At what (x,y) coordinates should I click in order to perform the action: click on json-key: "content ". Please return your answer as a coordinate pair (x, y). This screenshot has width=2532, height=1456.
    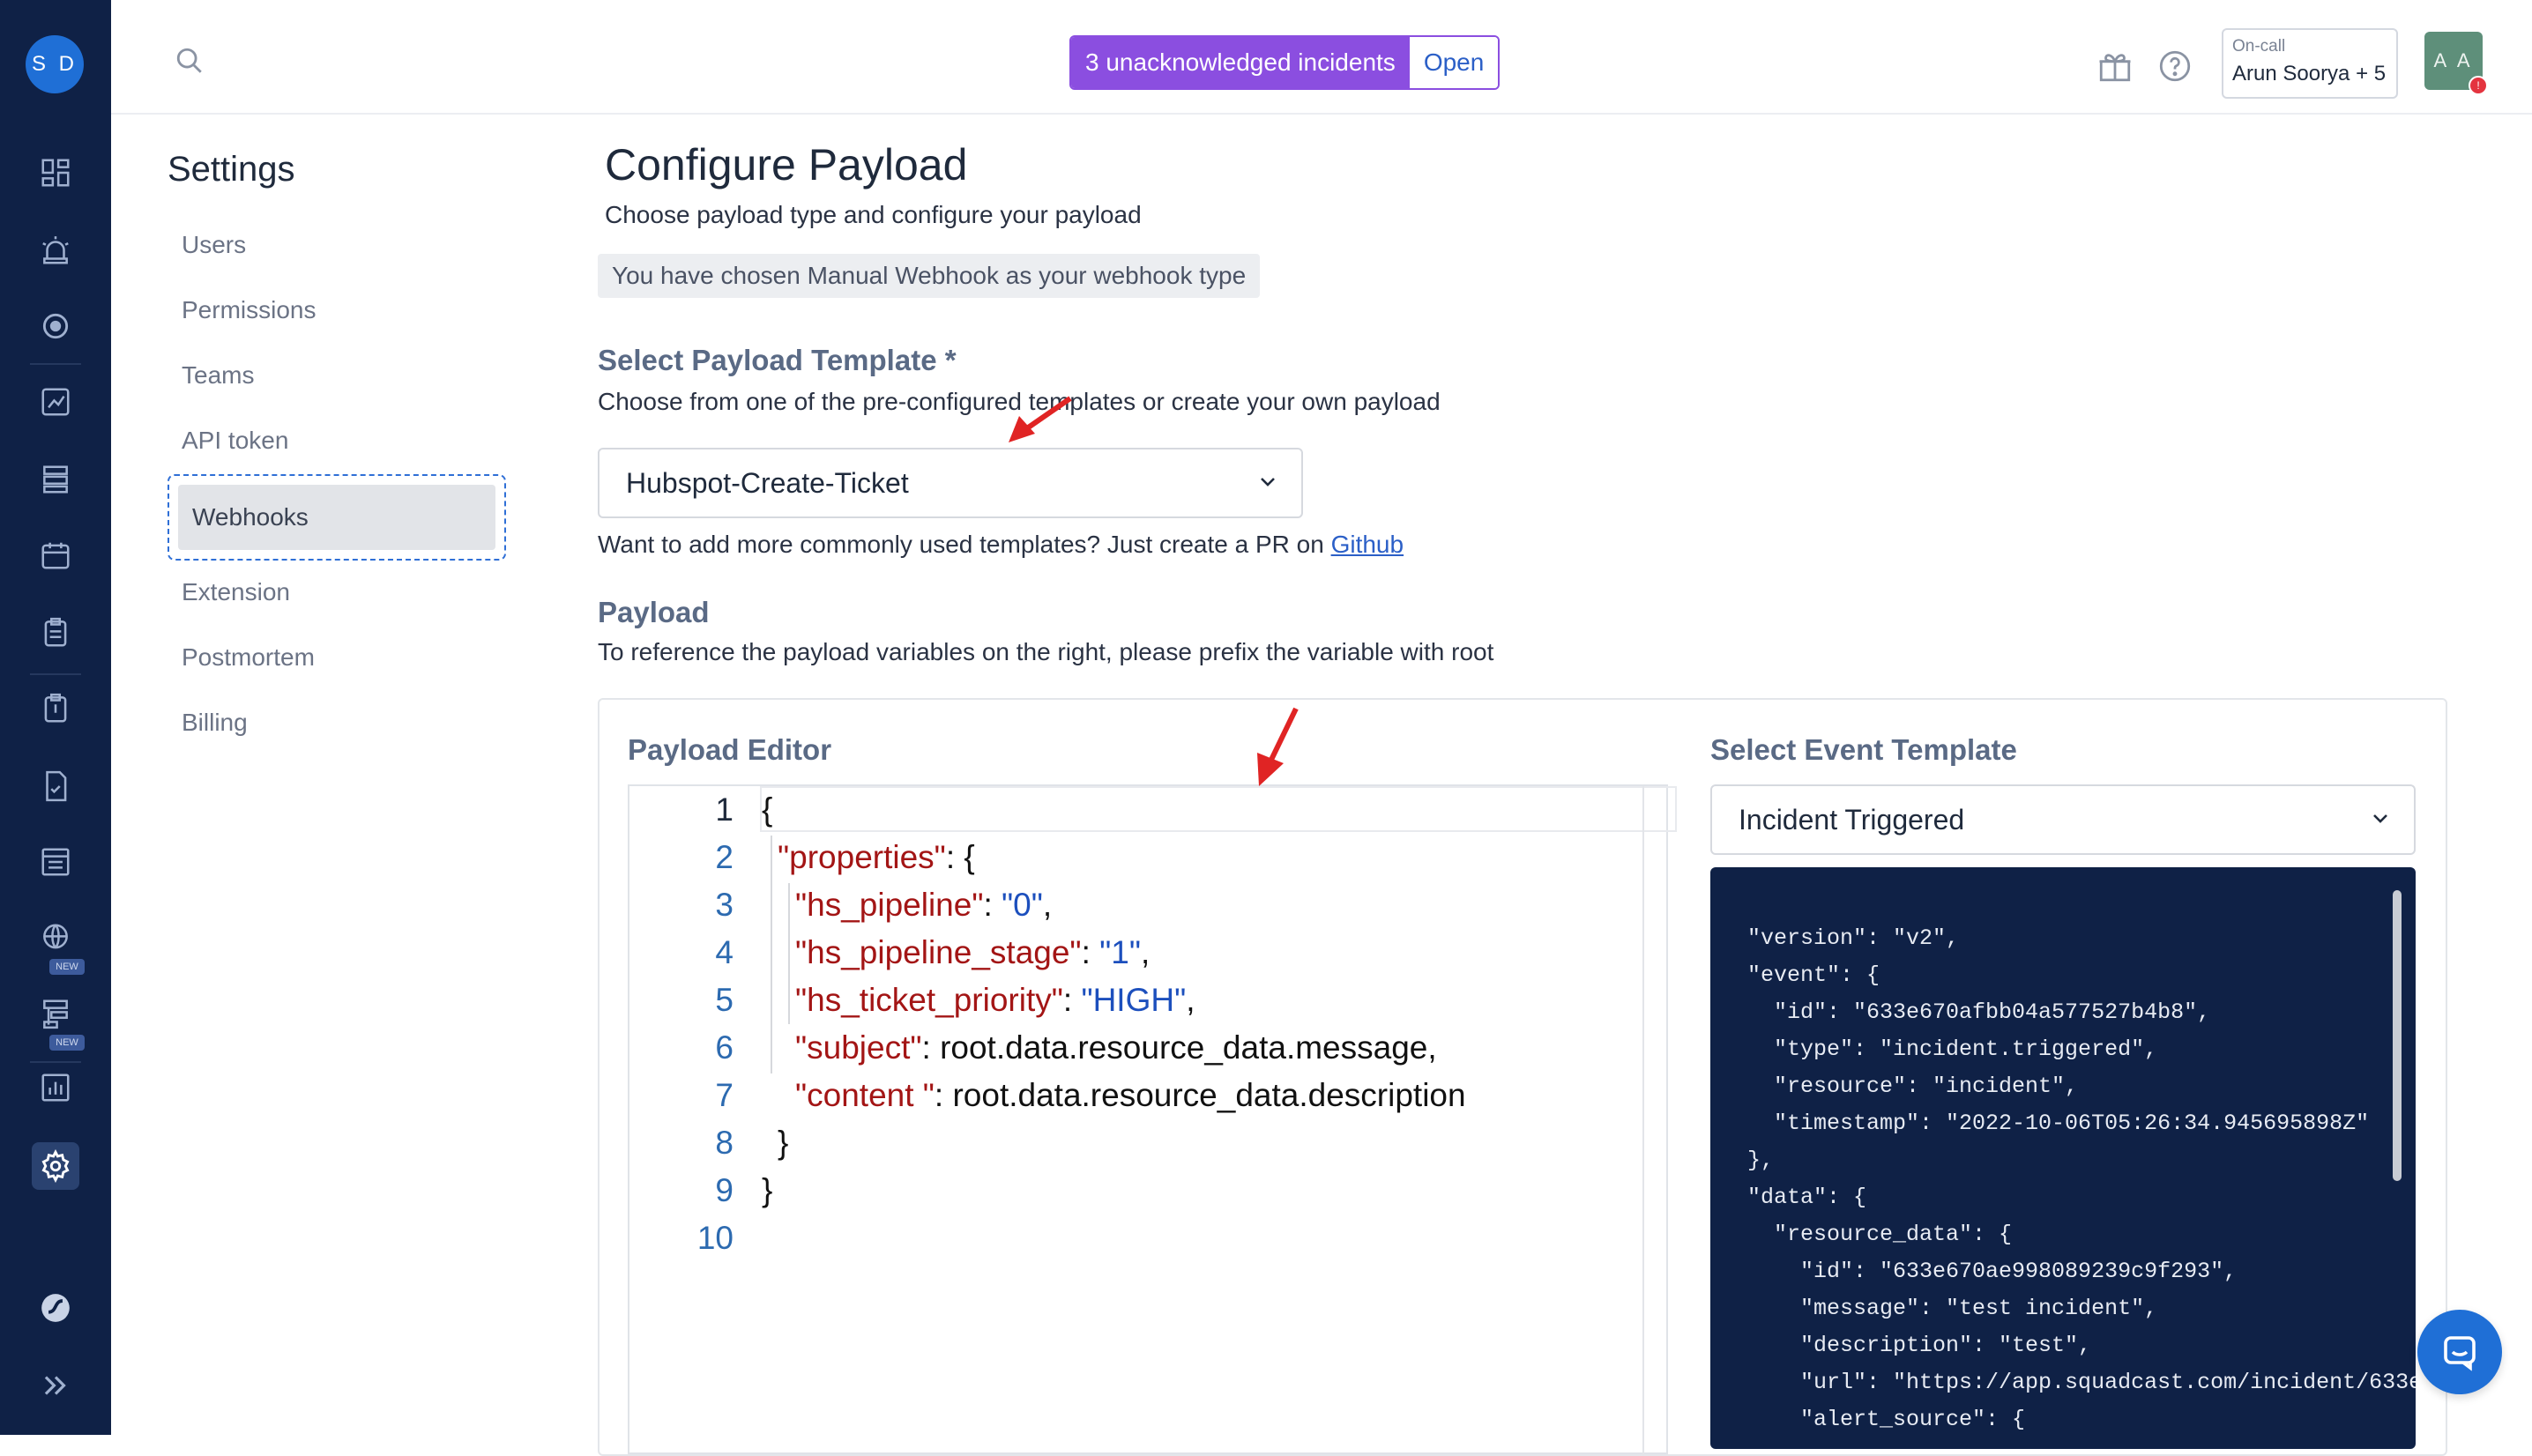
    Looking at the image, I should click on (865, 1095).